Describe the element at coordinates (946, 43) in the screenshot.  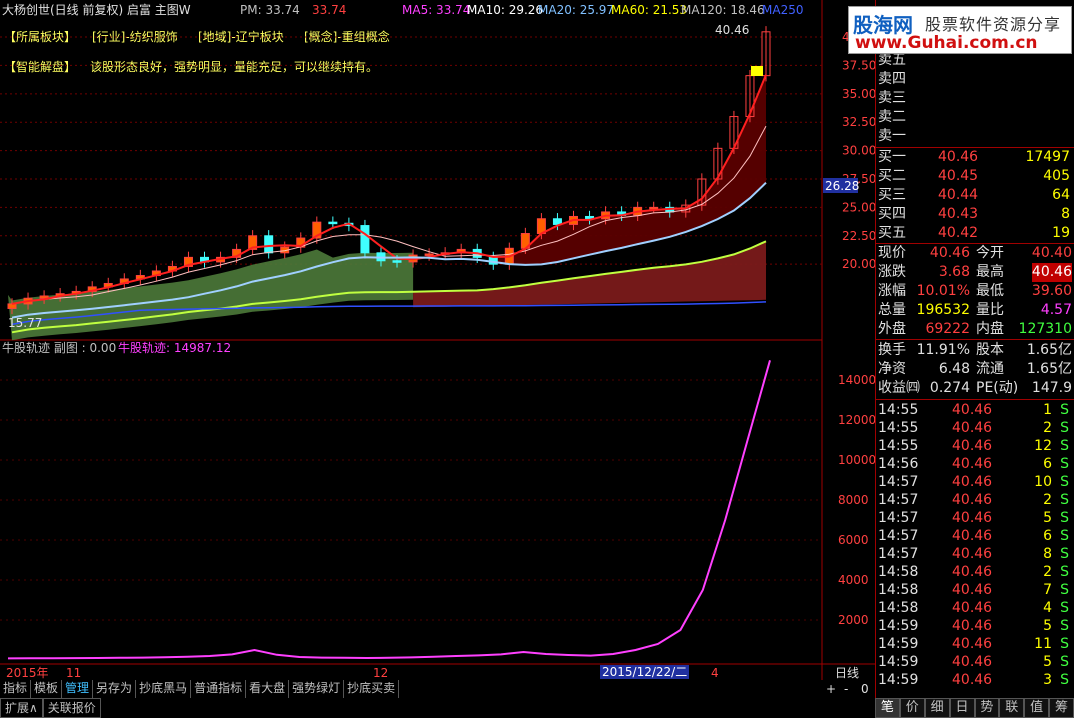
I see `logo-url: www.Guhai.com.cn` at that location.